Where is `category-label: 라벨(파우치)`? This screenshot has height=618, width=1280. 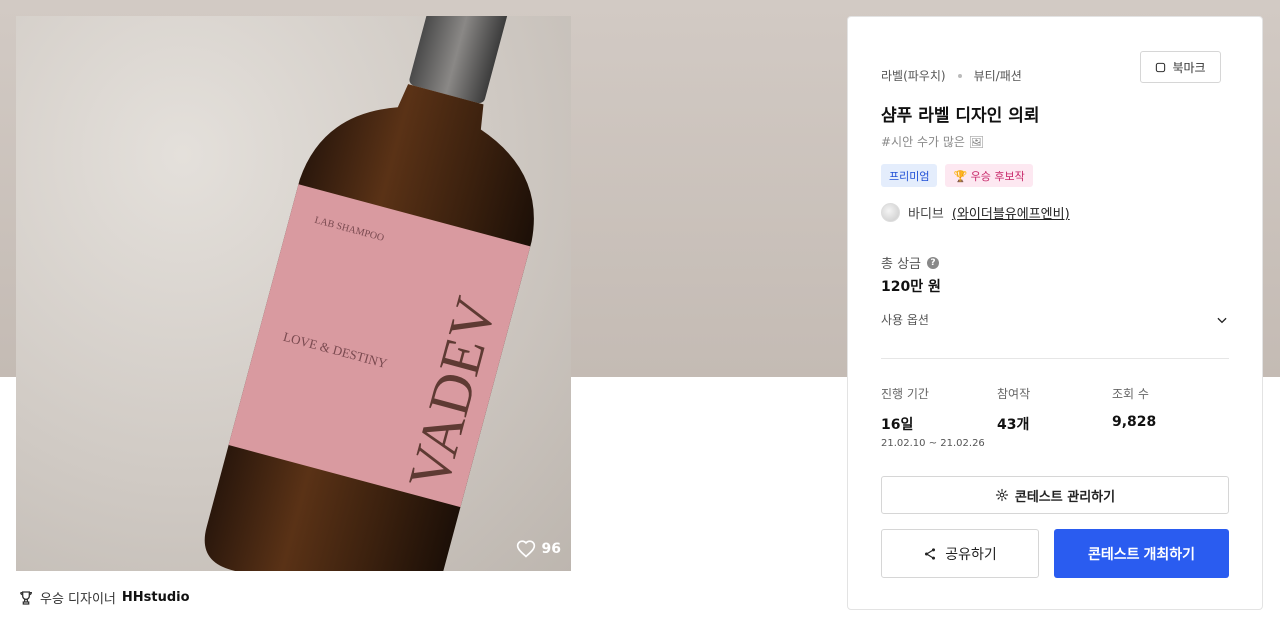
category-label: 라벨(파우치) is located at coordinates (913, 75).